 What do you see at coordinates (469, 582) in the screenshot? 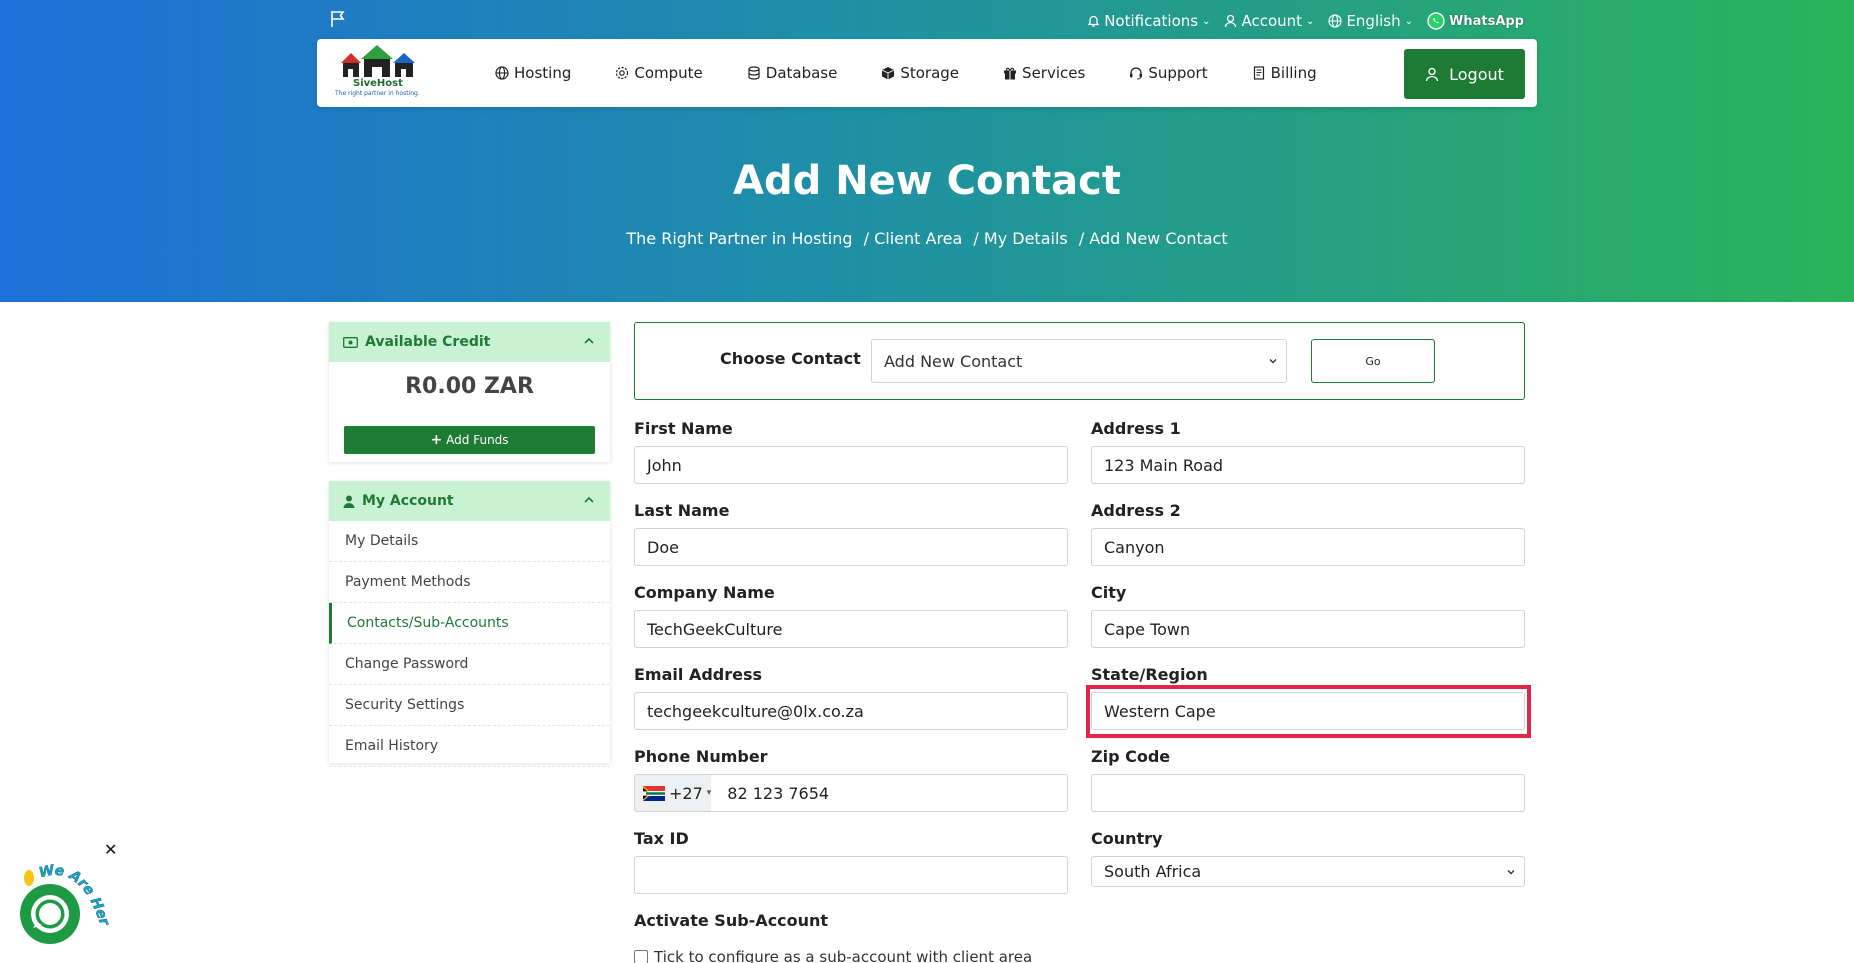
I see `sidebar-item-payment-methods: Payment Methods` at bounding box center [469, 582].